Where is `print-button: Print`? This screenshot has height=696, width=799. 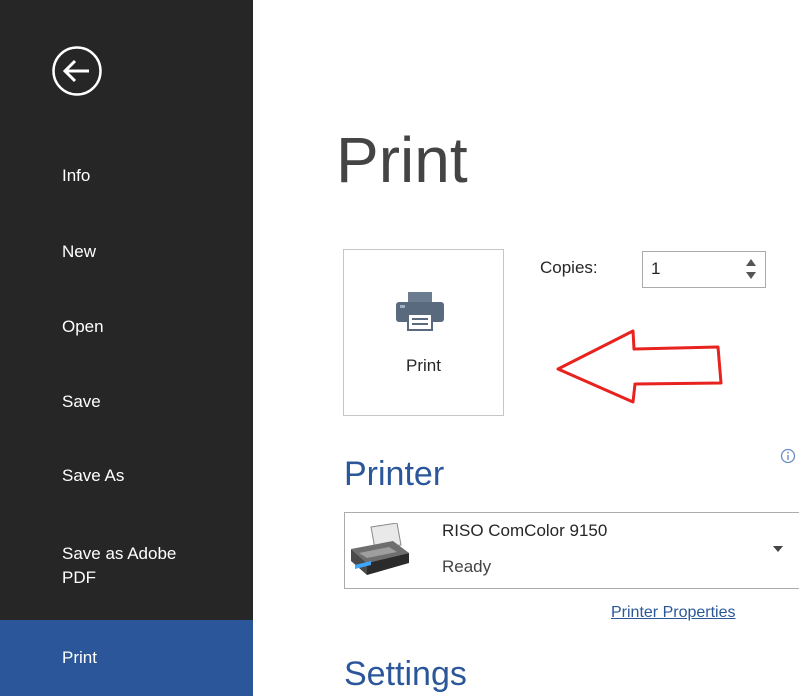
print-button: Print is located at coordinates (423, 332).